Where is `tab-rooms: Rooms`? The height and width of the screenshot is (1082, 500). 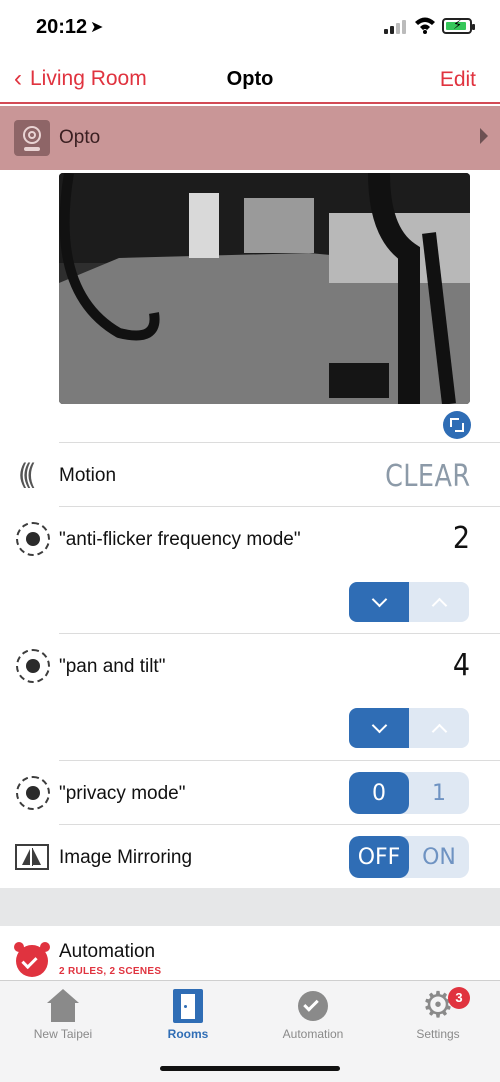 tab-rooms: Rooms is located at coordinates (188, 1015).